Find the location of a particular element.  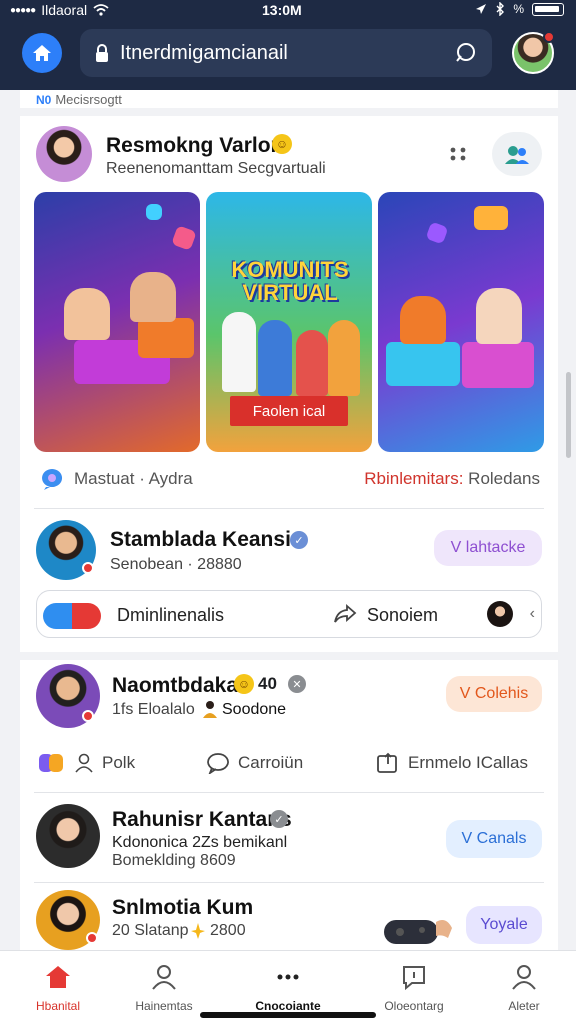

comment-action: Carroiün is located at coordinates (254, 763).